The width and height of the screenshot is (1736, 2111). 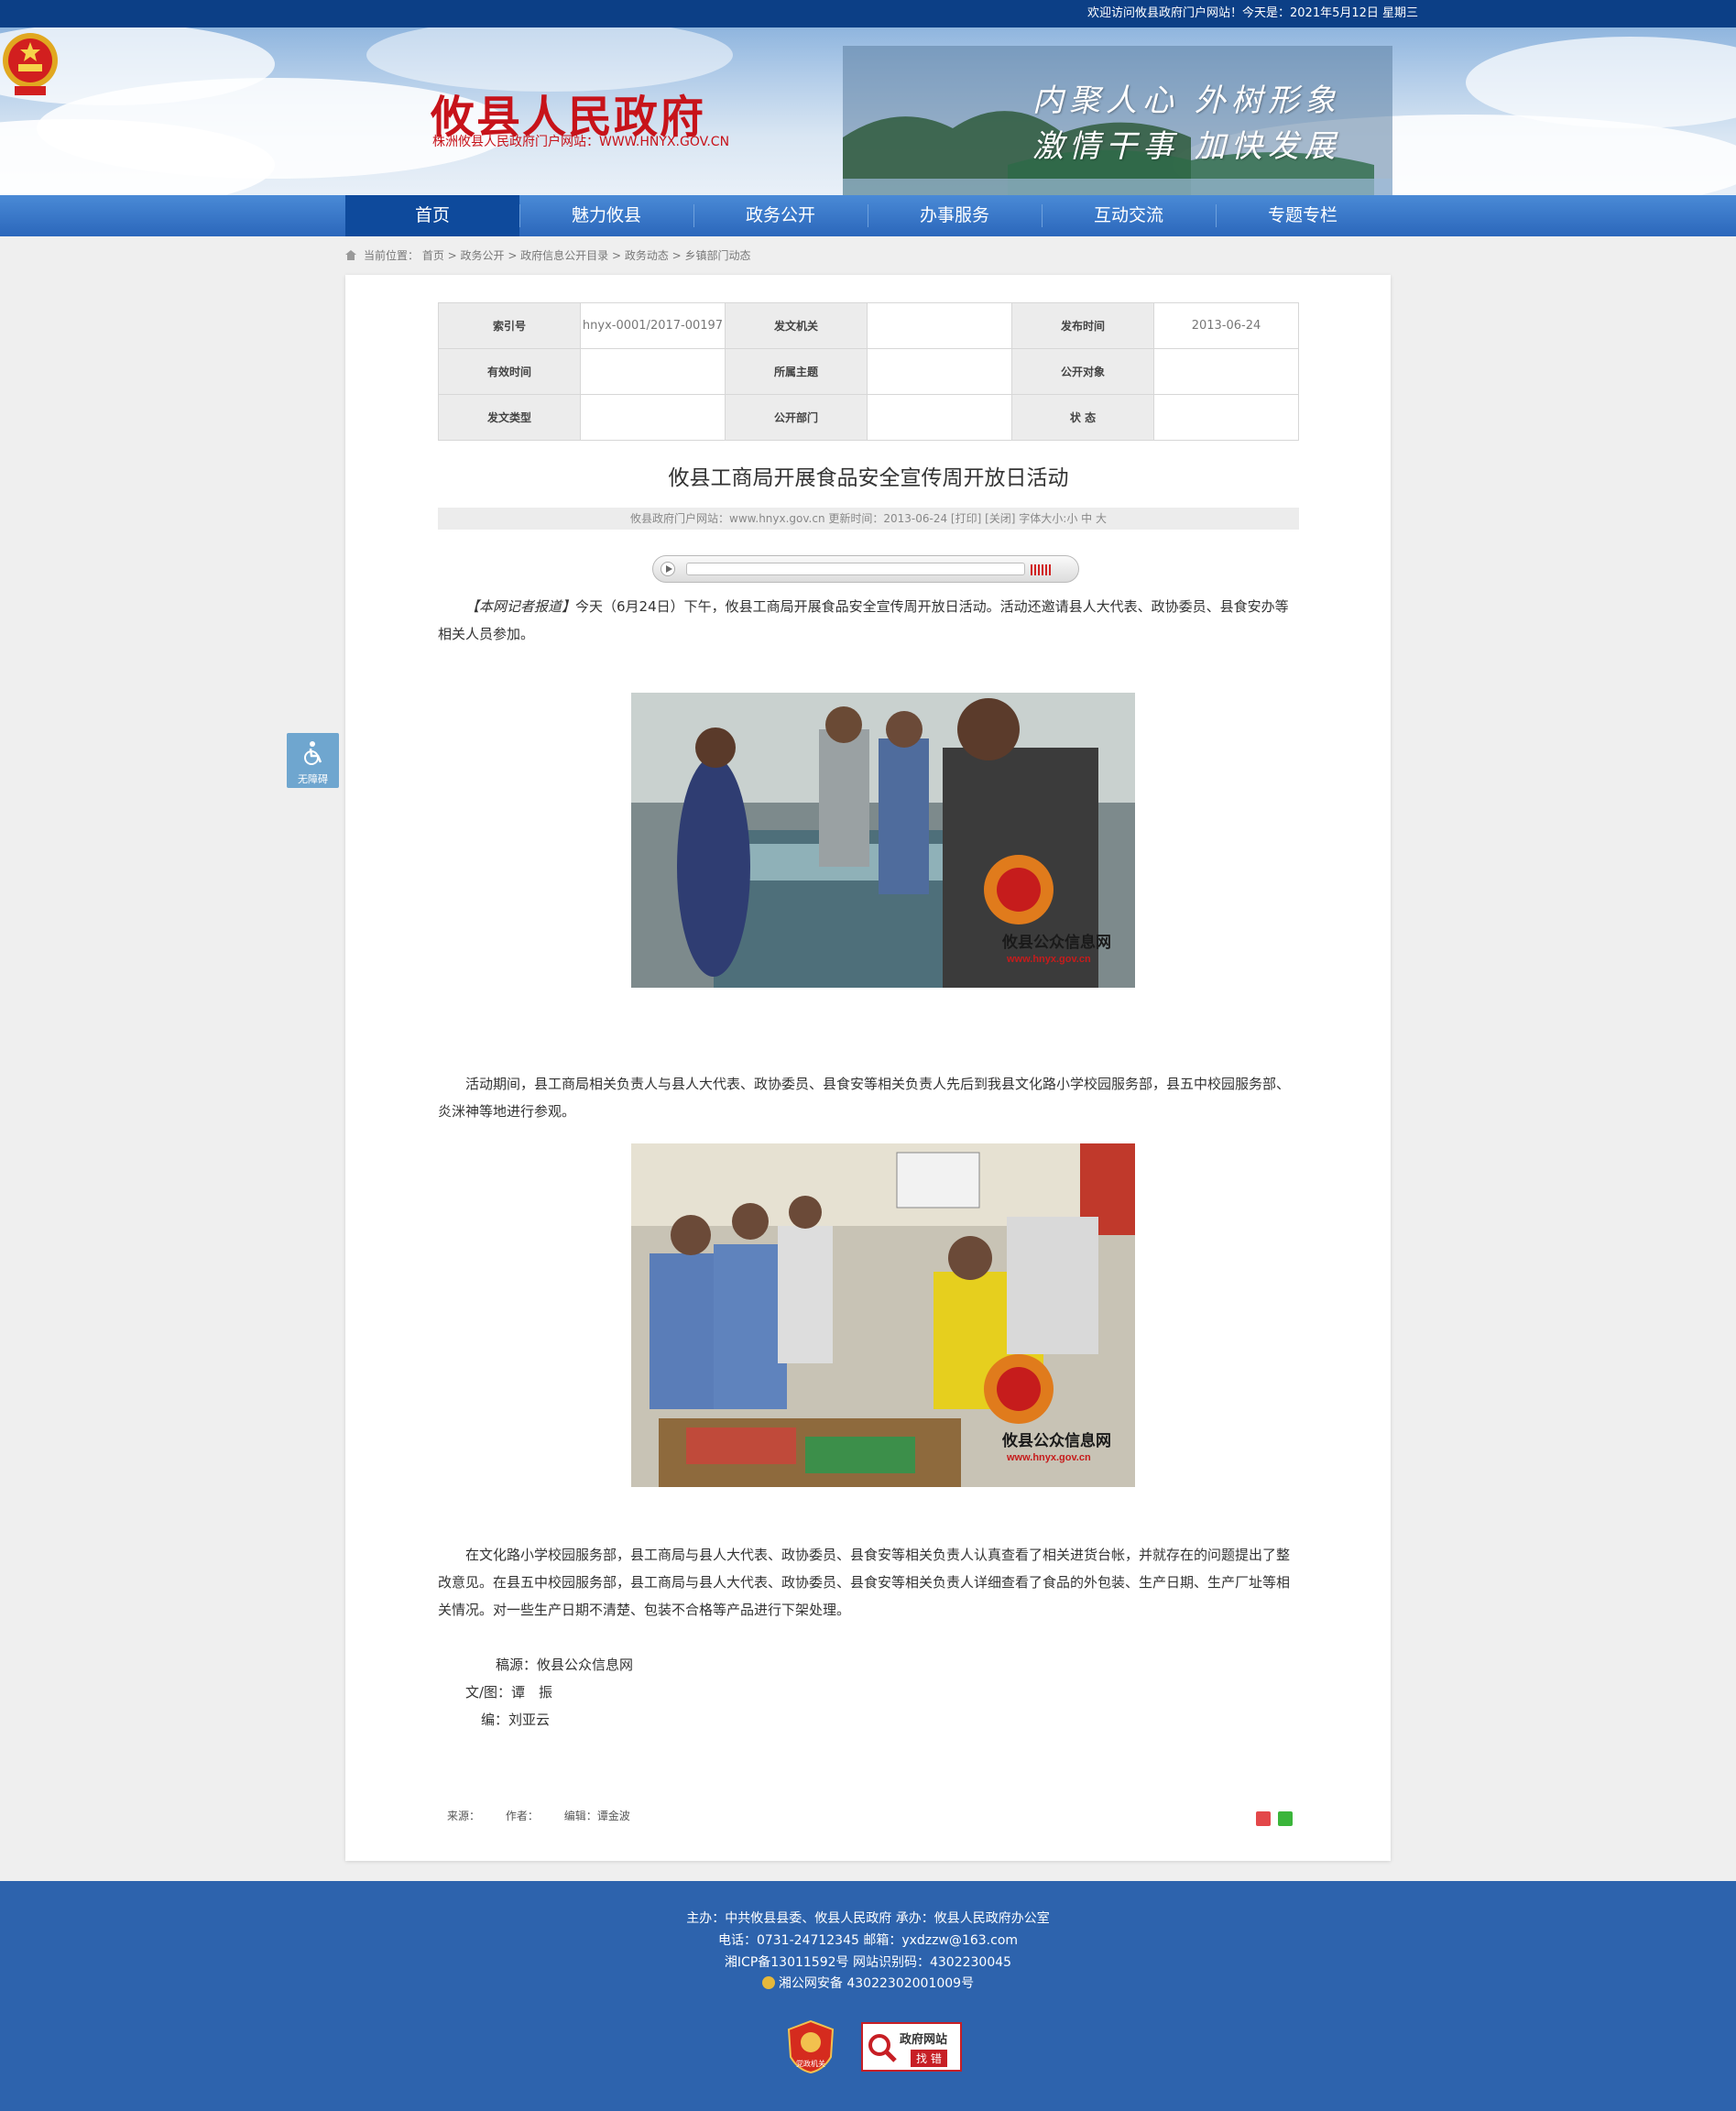 I want to click on meta-value-department, so click(x=940, y=417).